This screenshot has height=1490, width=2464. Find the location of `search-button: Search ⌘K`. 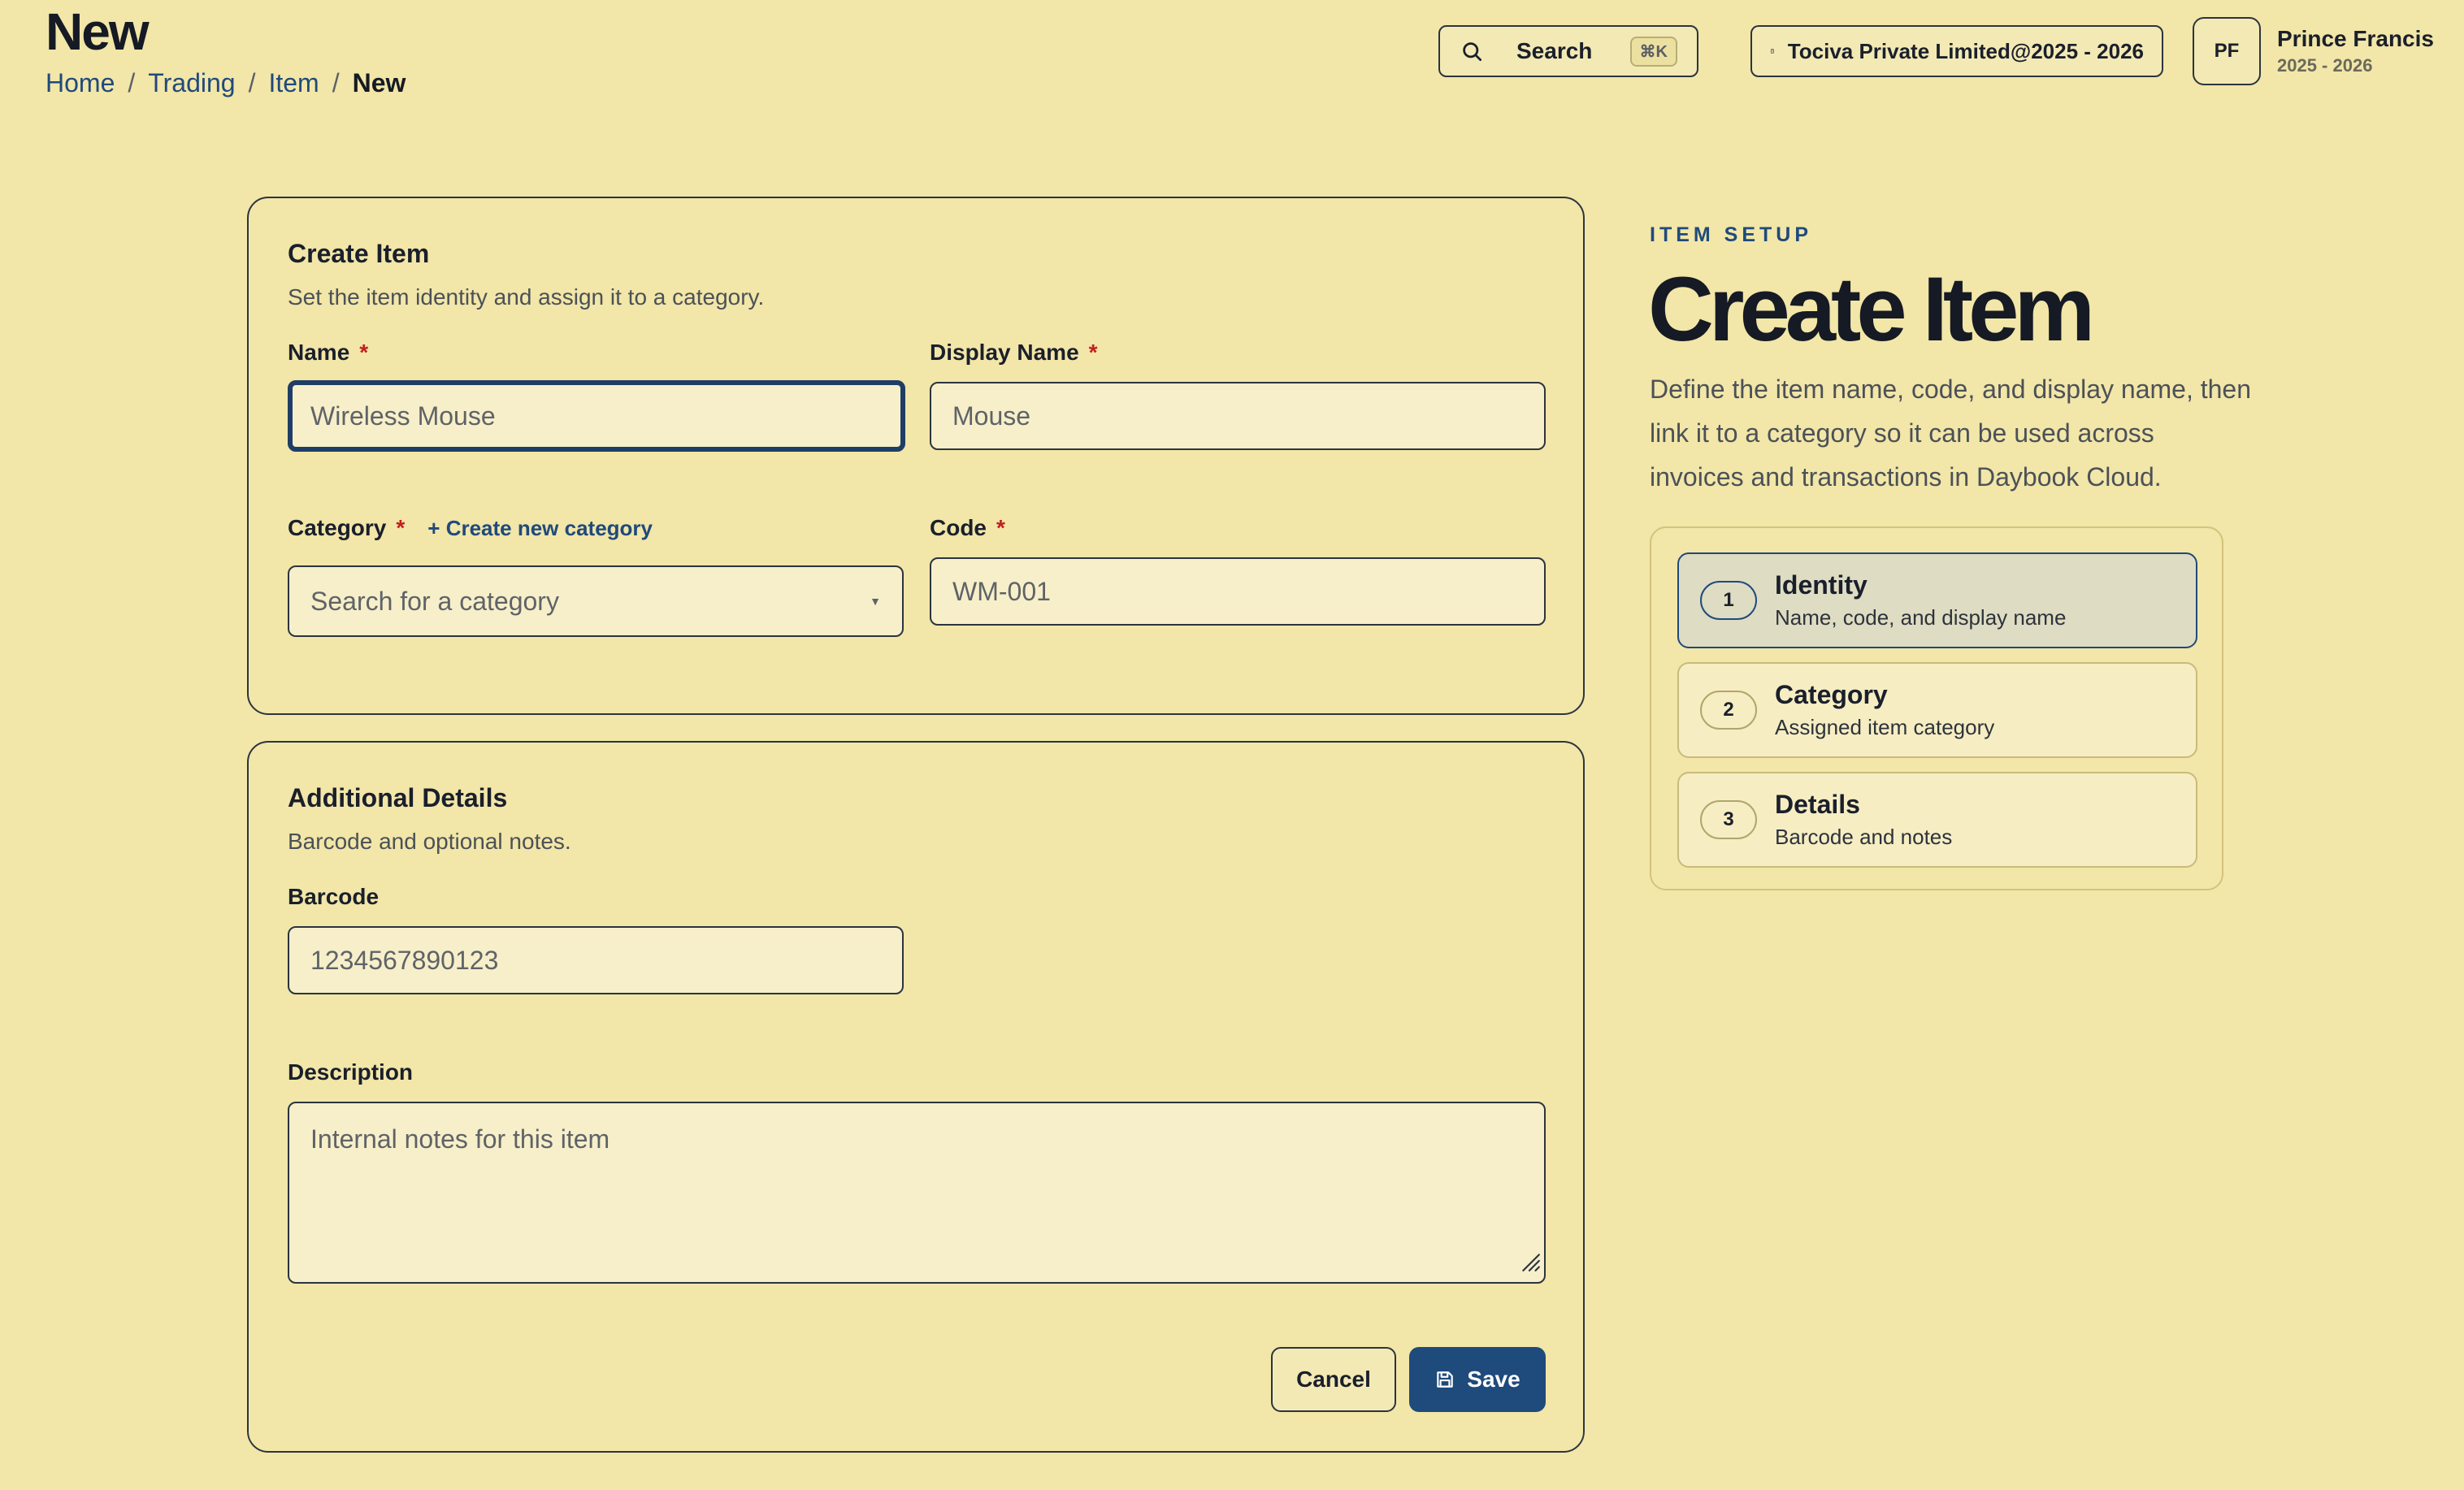

search-button: Search ⌘K is located at coordinates (1568, 51).